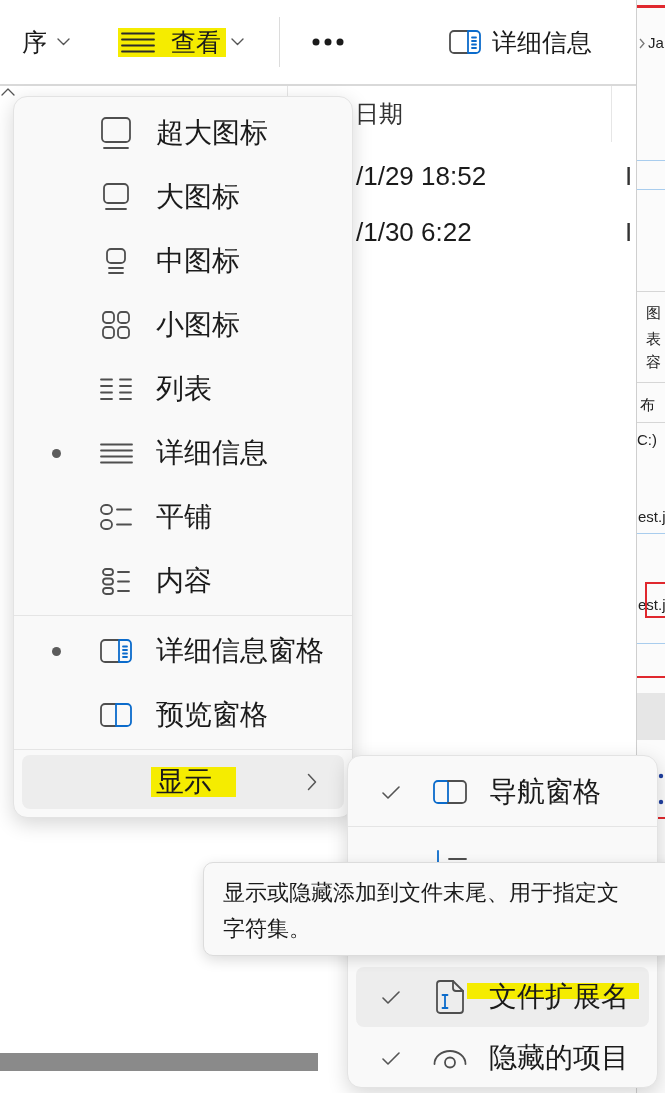 Image resolution: width=665 pixels, height=1093 pixels. What do you see at coordinates (8, 92) in the screenshot?
I see `caret-up-icon` at bounding box center [8, 92].